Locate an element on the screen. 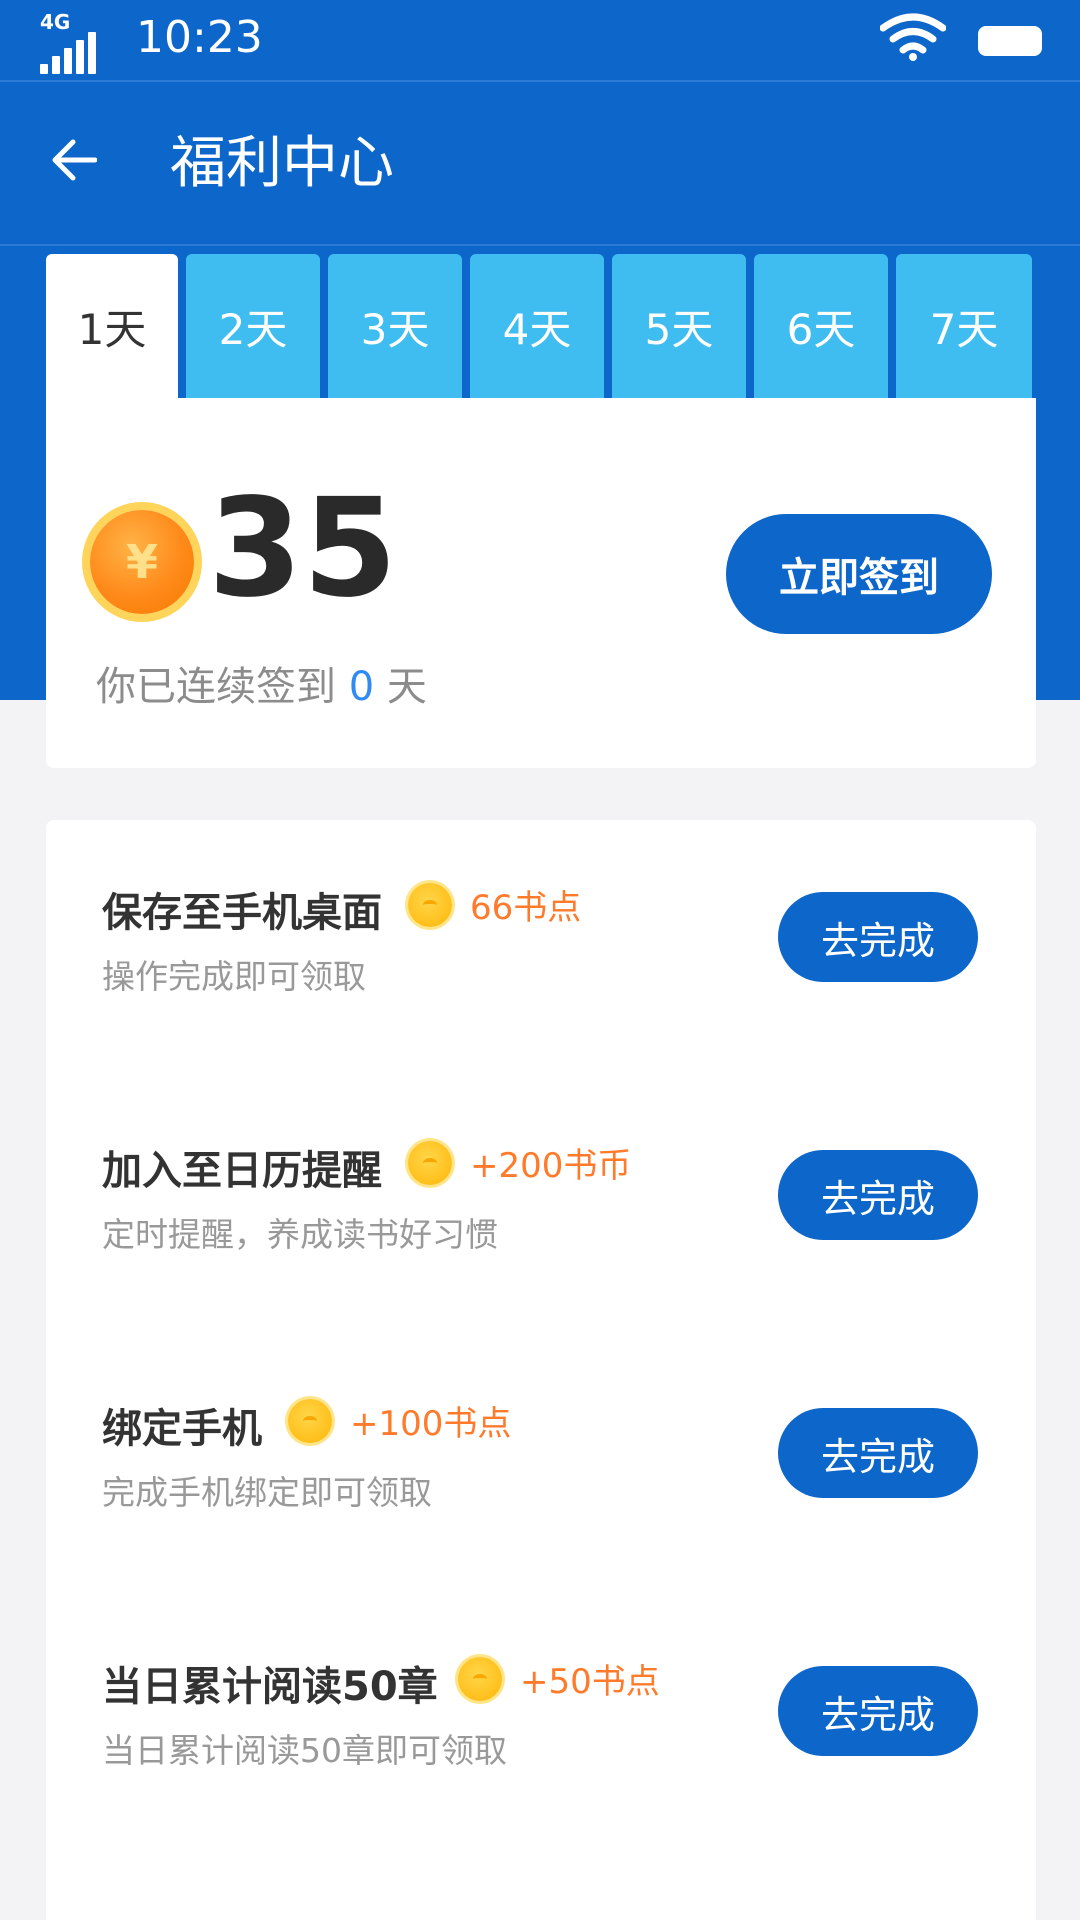 The image size is (1080, 1920). day-tab-4: 4天 is located at coordinates (537, 326).